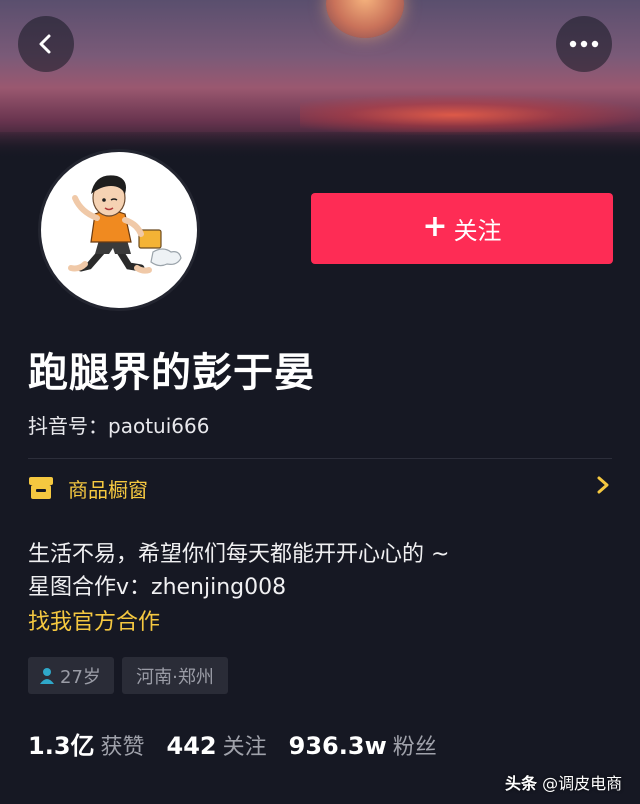  I want to click on cartoon-runner-avatar-icon, so click(125, 224).